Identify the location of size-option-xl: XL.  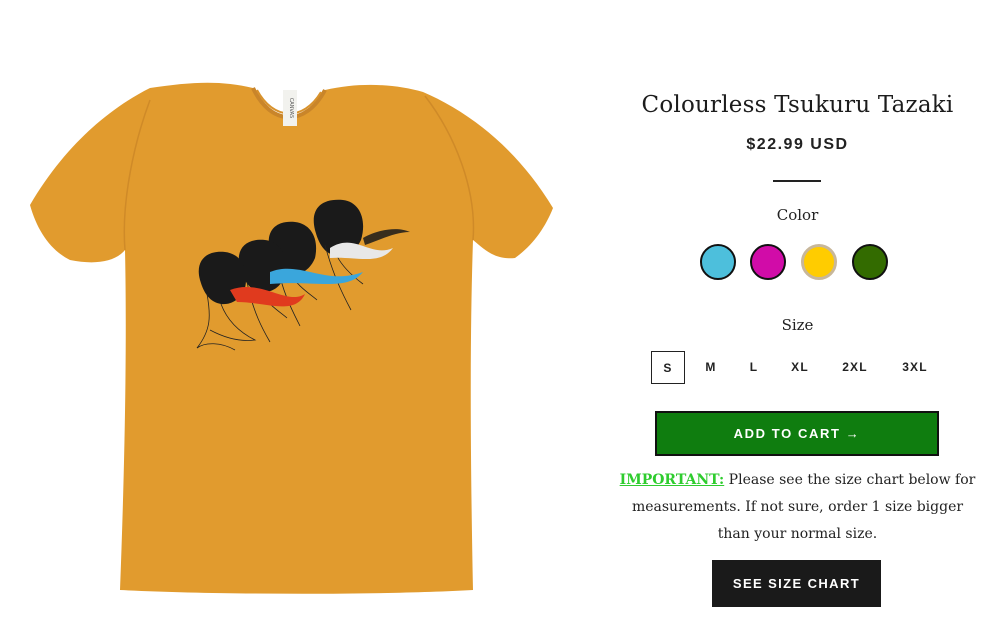
(800, 367).